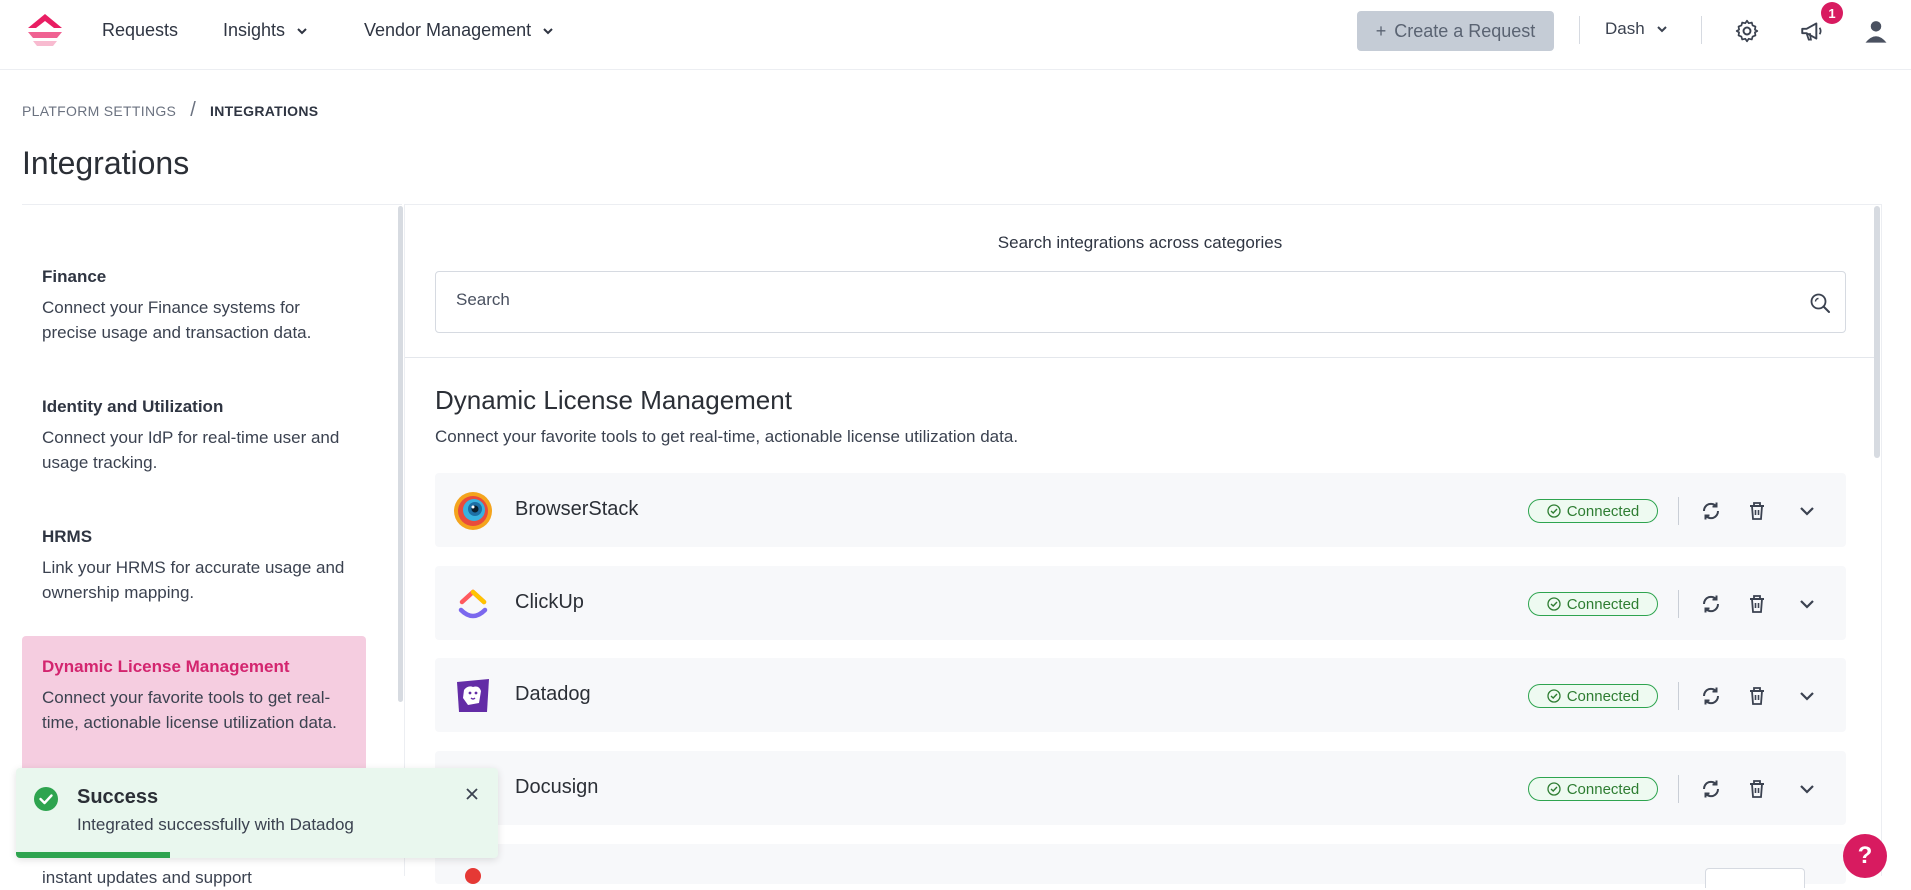 The image size is (1911, 890). Describe the element at coordinates (1865, 856) in the screenshot. I see `help-button: ?` at that location.